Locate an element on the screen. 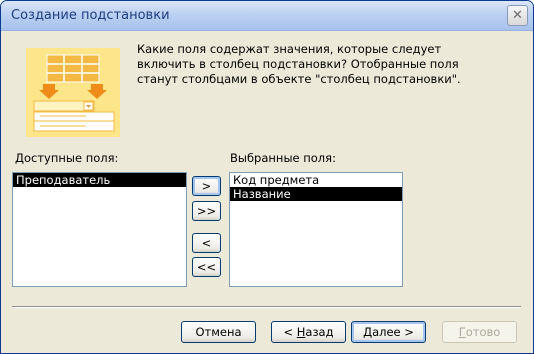 Image resolution: width=534 pixels, height=354 pixels. footer-divider is located at coordinates (266, 307).